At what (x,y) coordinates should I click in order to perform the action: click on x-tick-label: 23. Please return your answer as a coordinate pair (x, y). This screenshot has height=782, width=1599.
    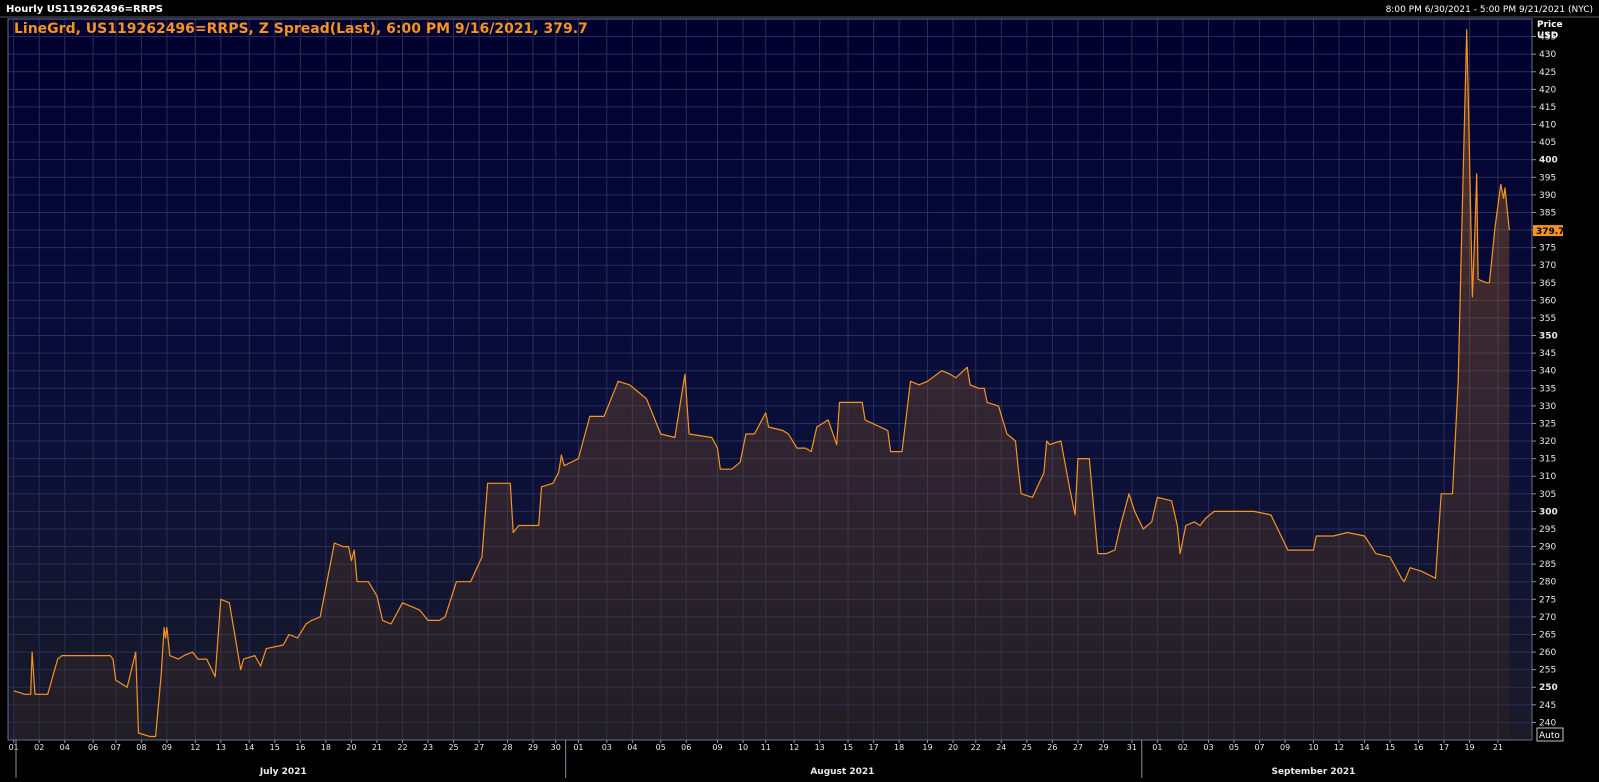
    Looking at the image, I should click on (428, 747).